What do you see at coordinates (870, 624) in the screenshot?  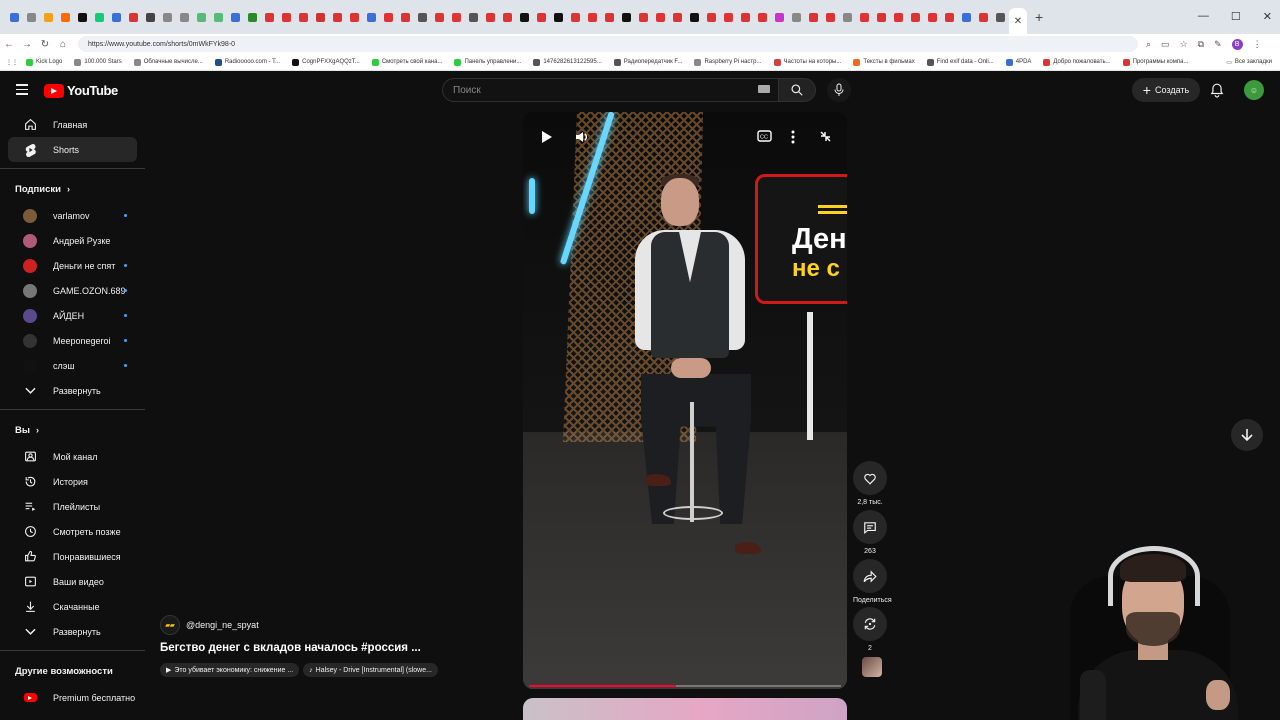 I see `remix-button` at bounding box center [870, 624].